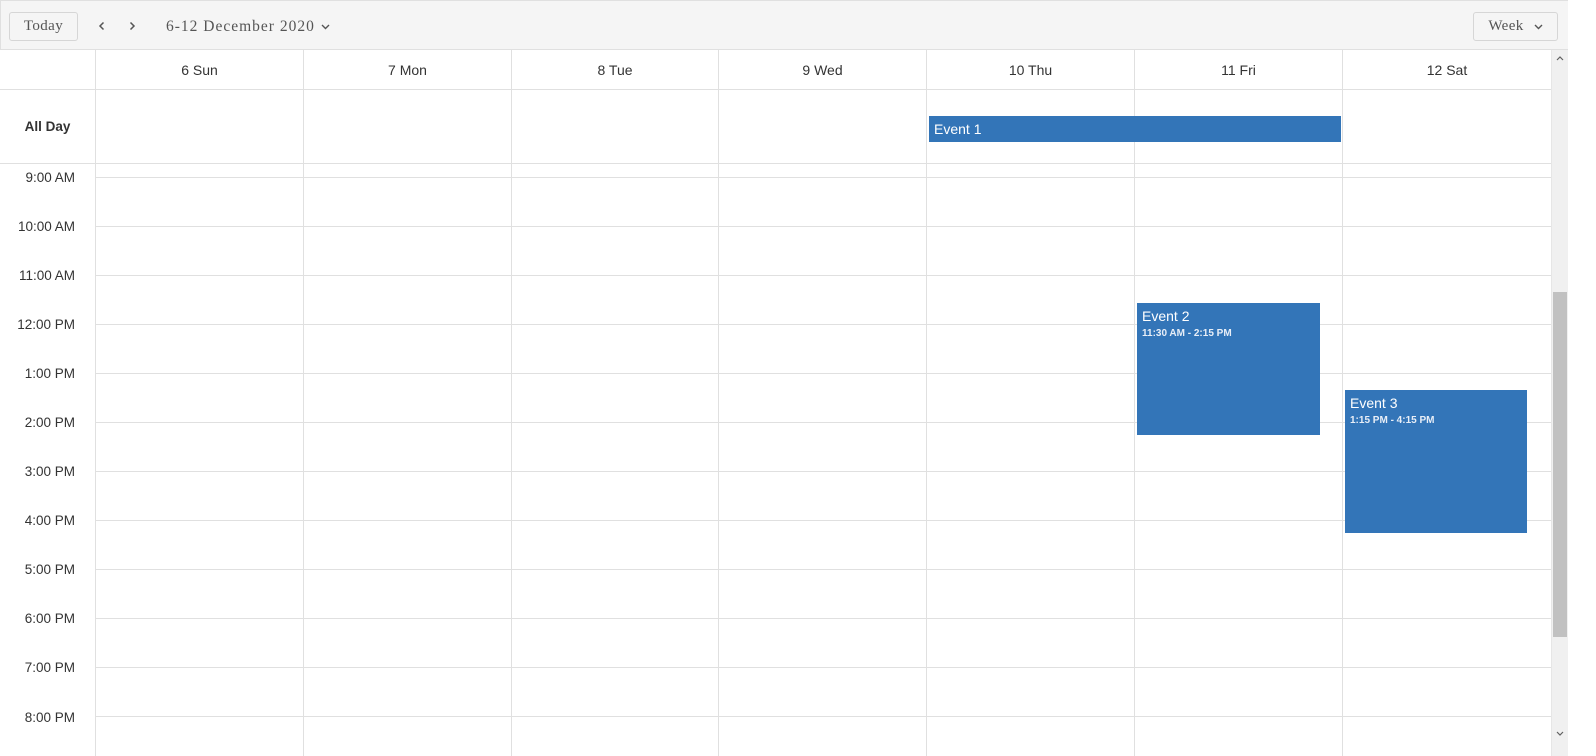 The height and width of the screenshot is (756, 1596). I want to click on event-time: 1:15 PM - 4:15 PM, so click(1392, 420).